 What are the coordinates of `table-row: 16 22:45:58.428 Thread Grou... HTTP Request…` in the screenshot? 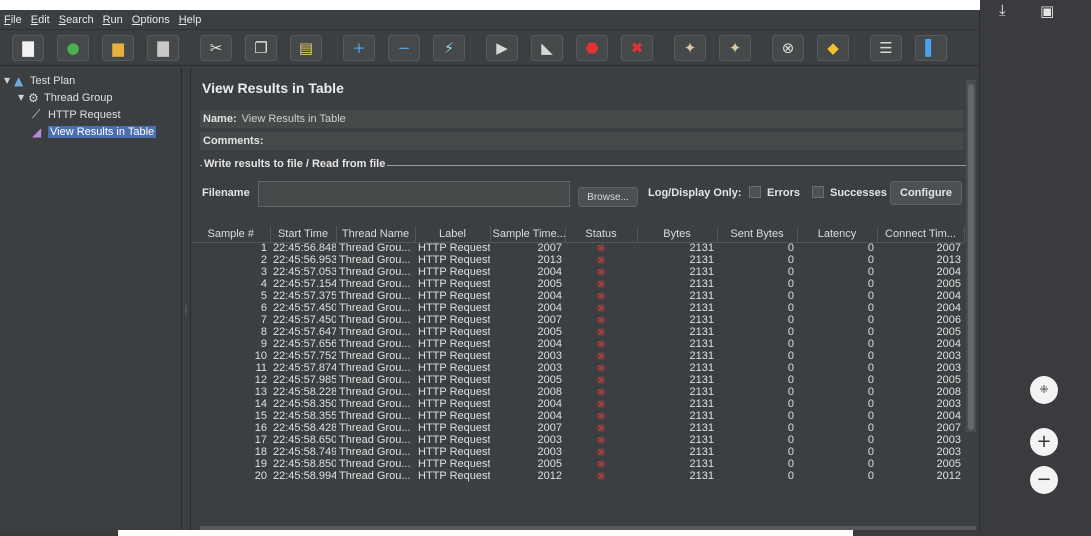 It's located at (578, 428).